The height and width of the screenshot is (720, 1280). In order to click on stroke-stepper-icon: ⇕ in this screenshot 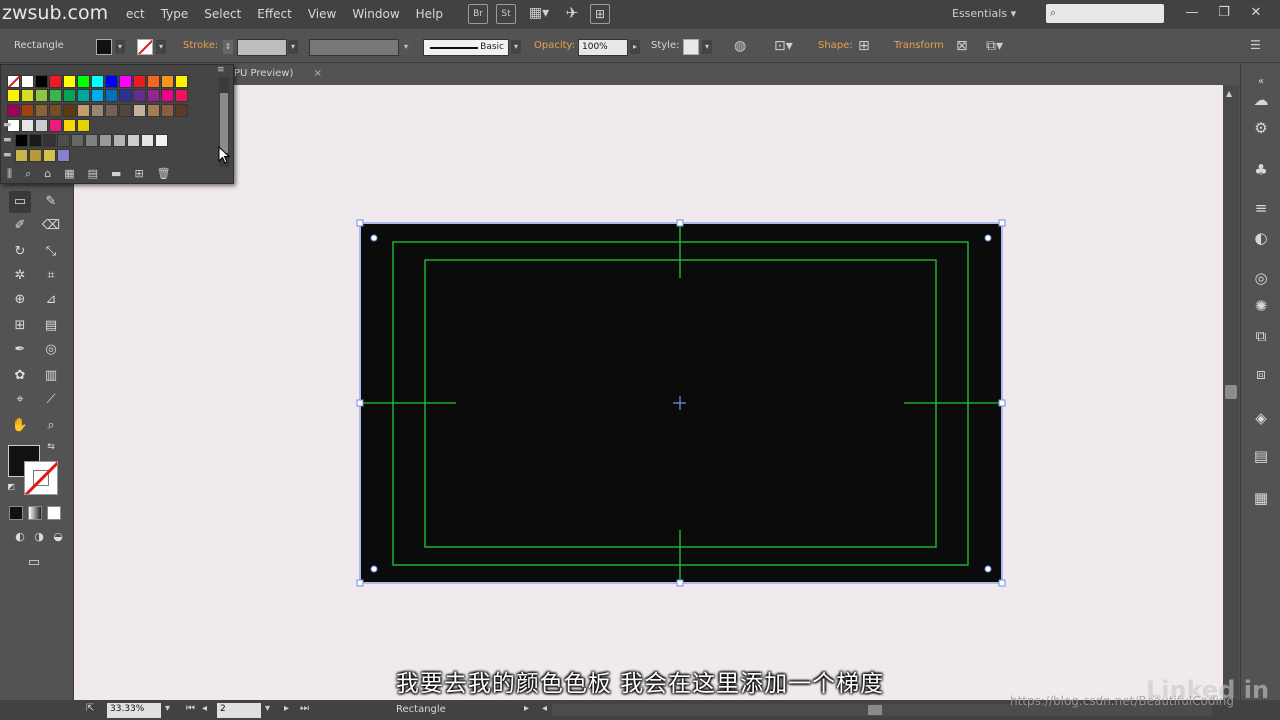, I will do `click(228, 47)`.